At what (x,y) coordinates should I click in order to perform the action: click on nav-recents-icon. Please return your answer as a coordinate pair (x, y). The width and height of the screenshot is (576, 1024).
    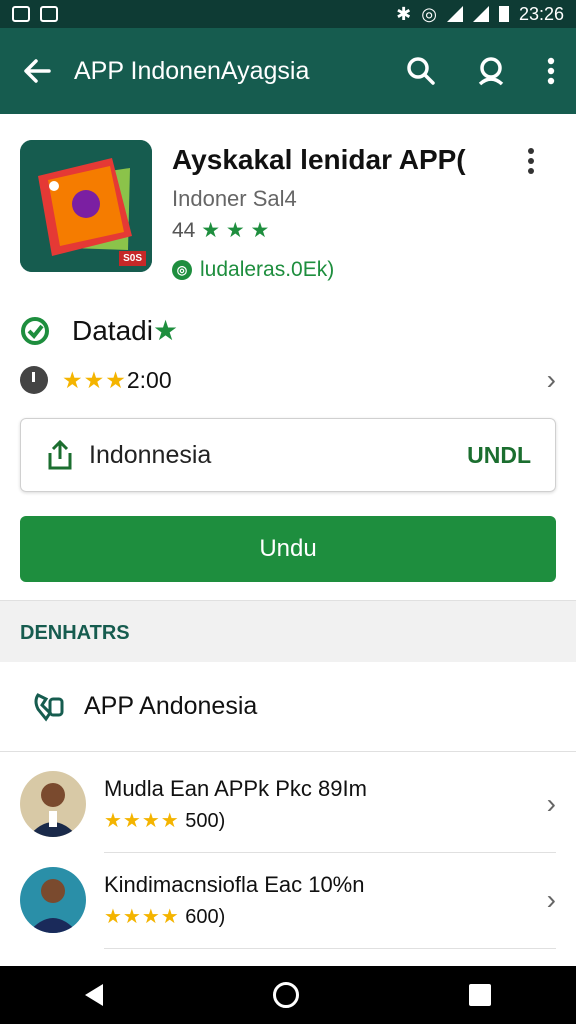
    Looking at the image, I should click on (480, 995).